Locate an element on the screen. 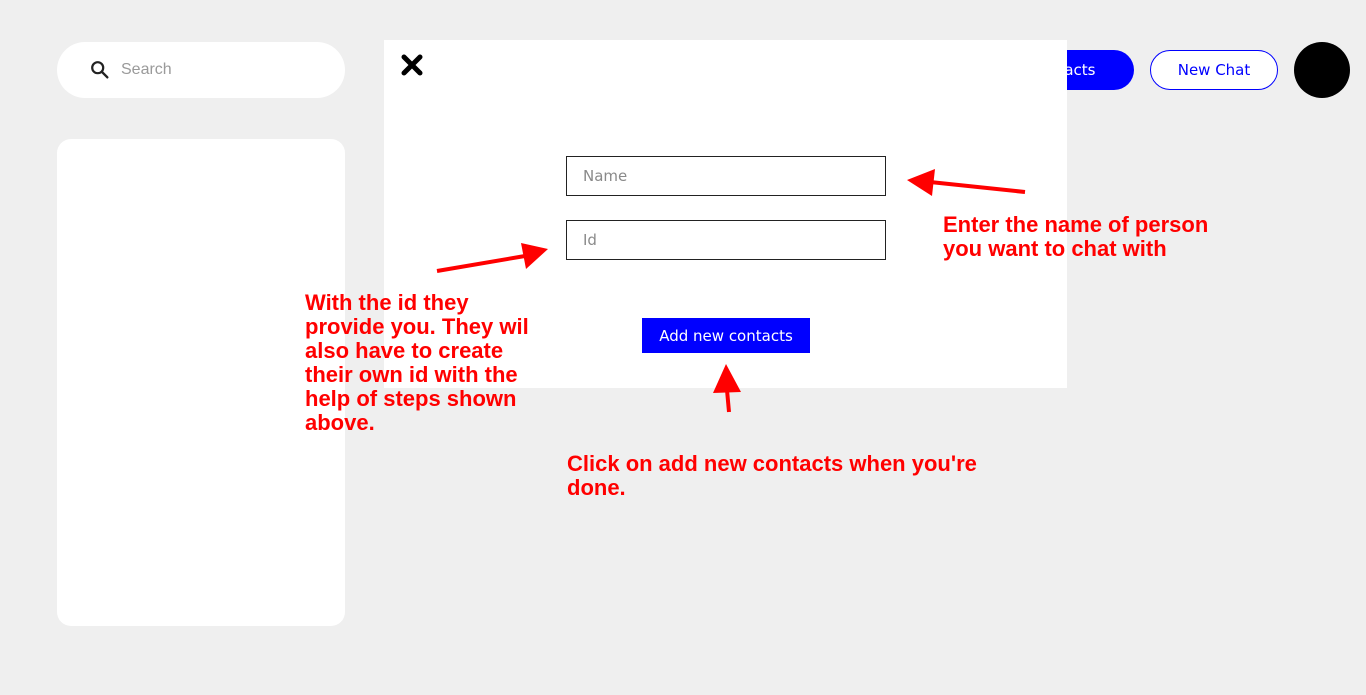 This screenshot has height=695, width=1366. arrow-to-add-button is located at coordinates (727, 388).